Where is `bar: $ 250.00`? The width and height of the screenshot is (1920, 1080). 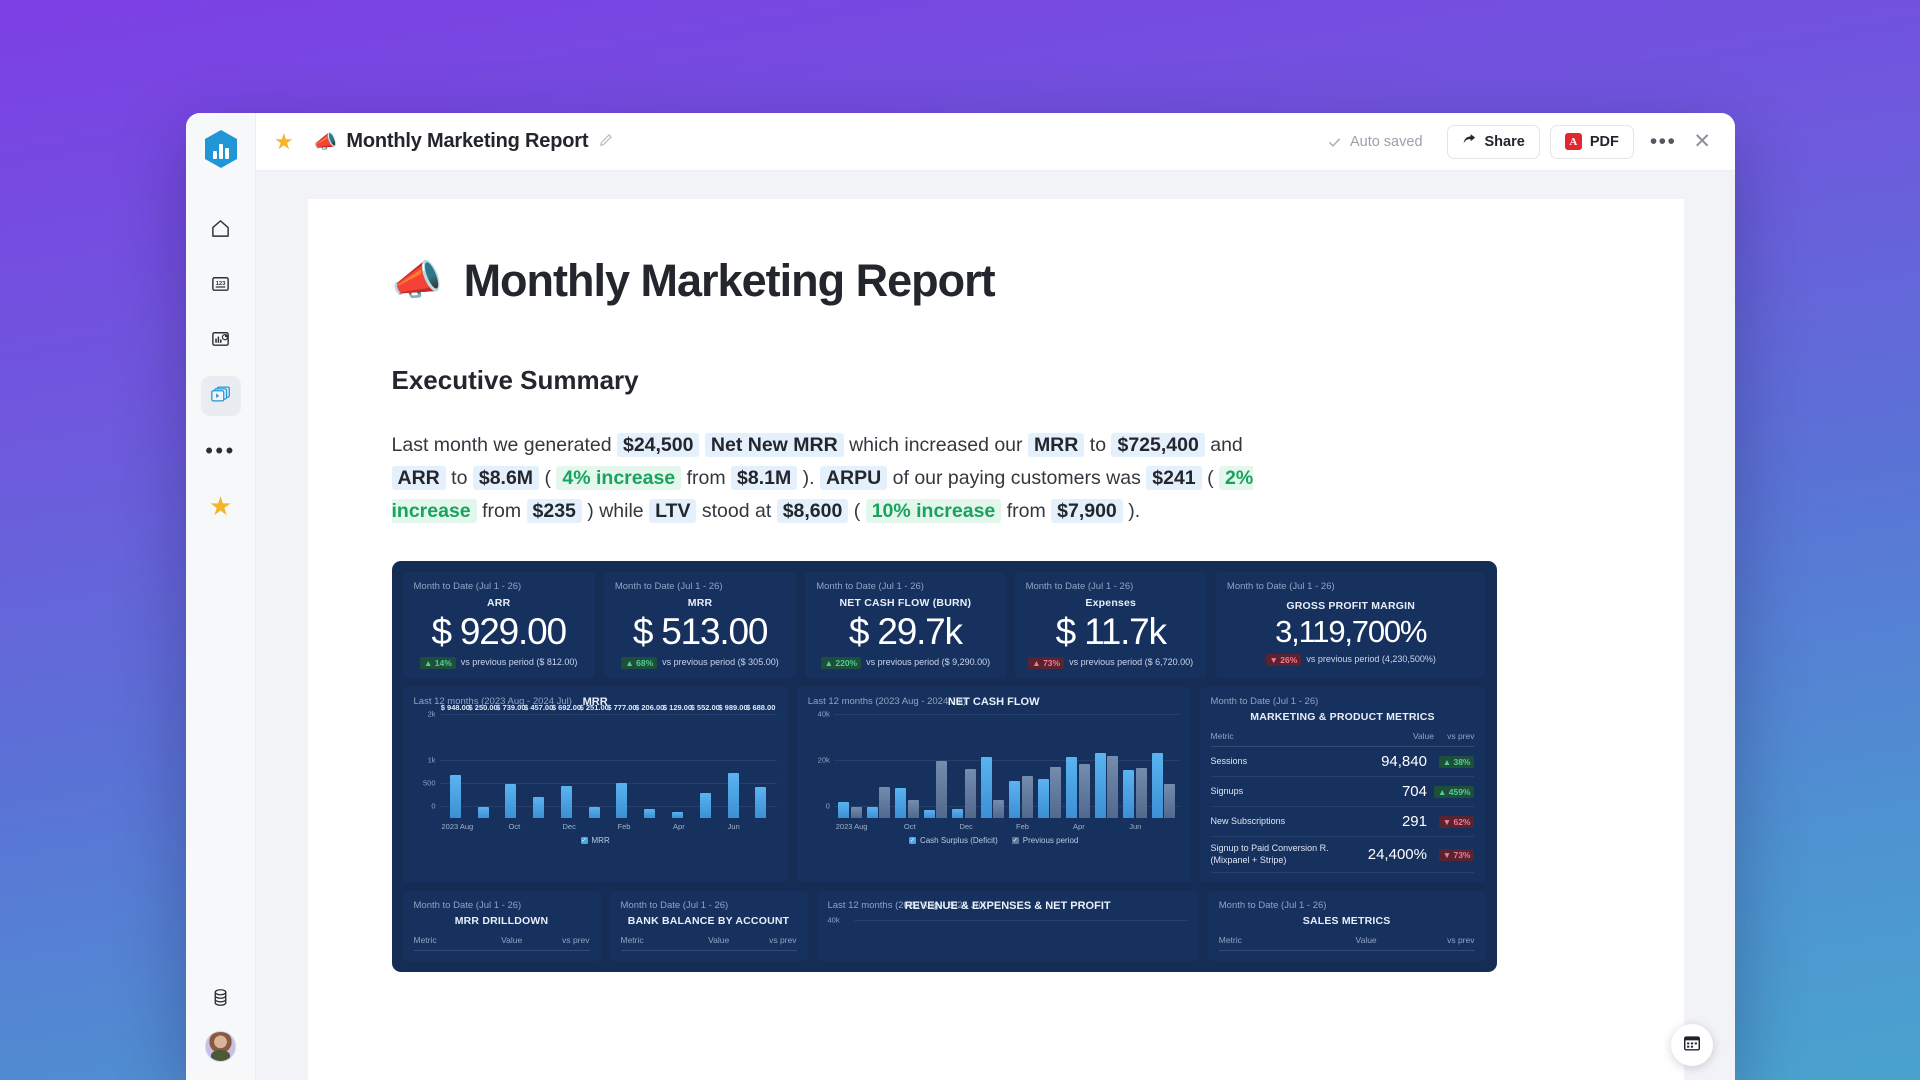
bar: $ 250.00 is located at coordinates (483, 761).